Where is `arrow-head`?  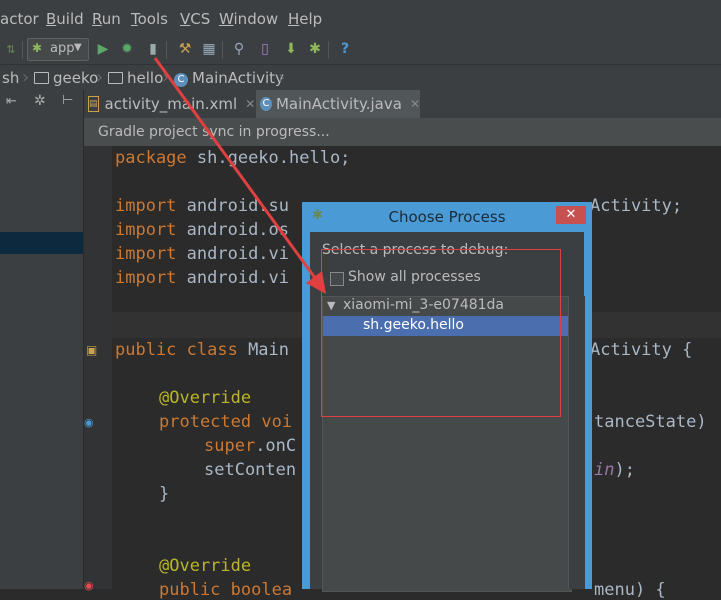 arrow-head is located at coordinates (316, 282).